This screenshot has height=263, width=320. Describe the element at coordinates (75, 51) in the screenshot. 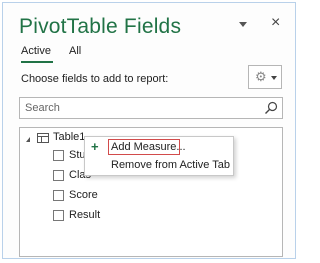

I see `tab-all: All` at that location.